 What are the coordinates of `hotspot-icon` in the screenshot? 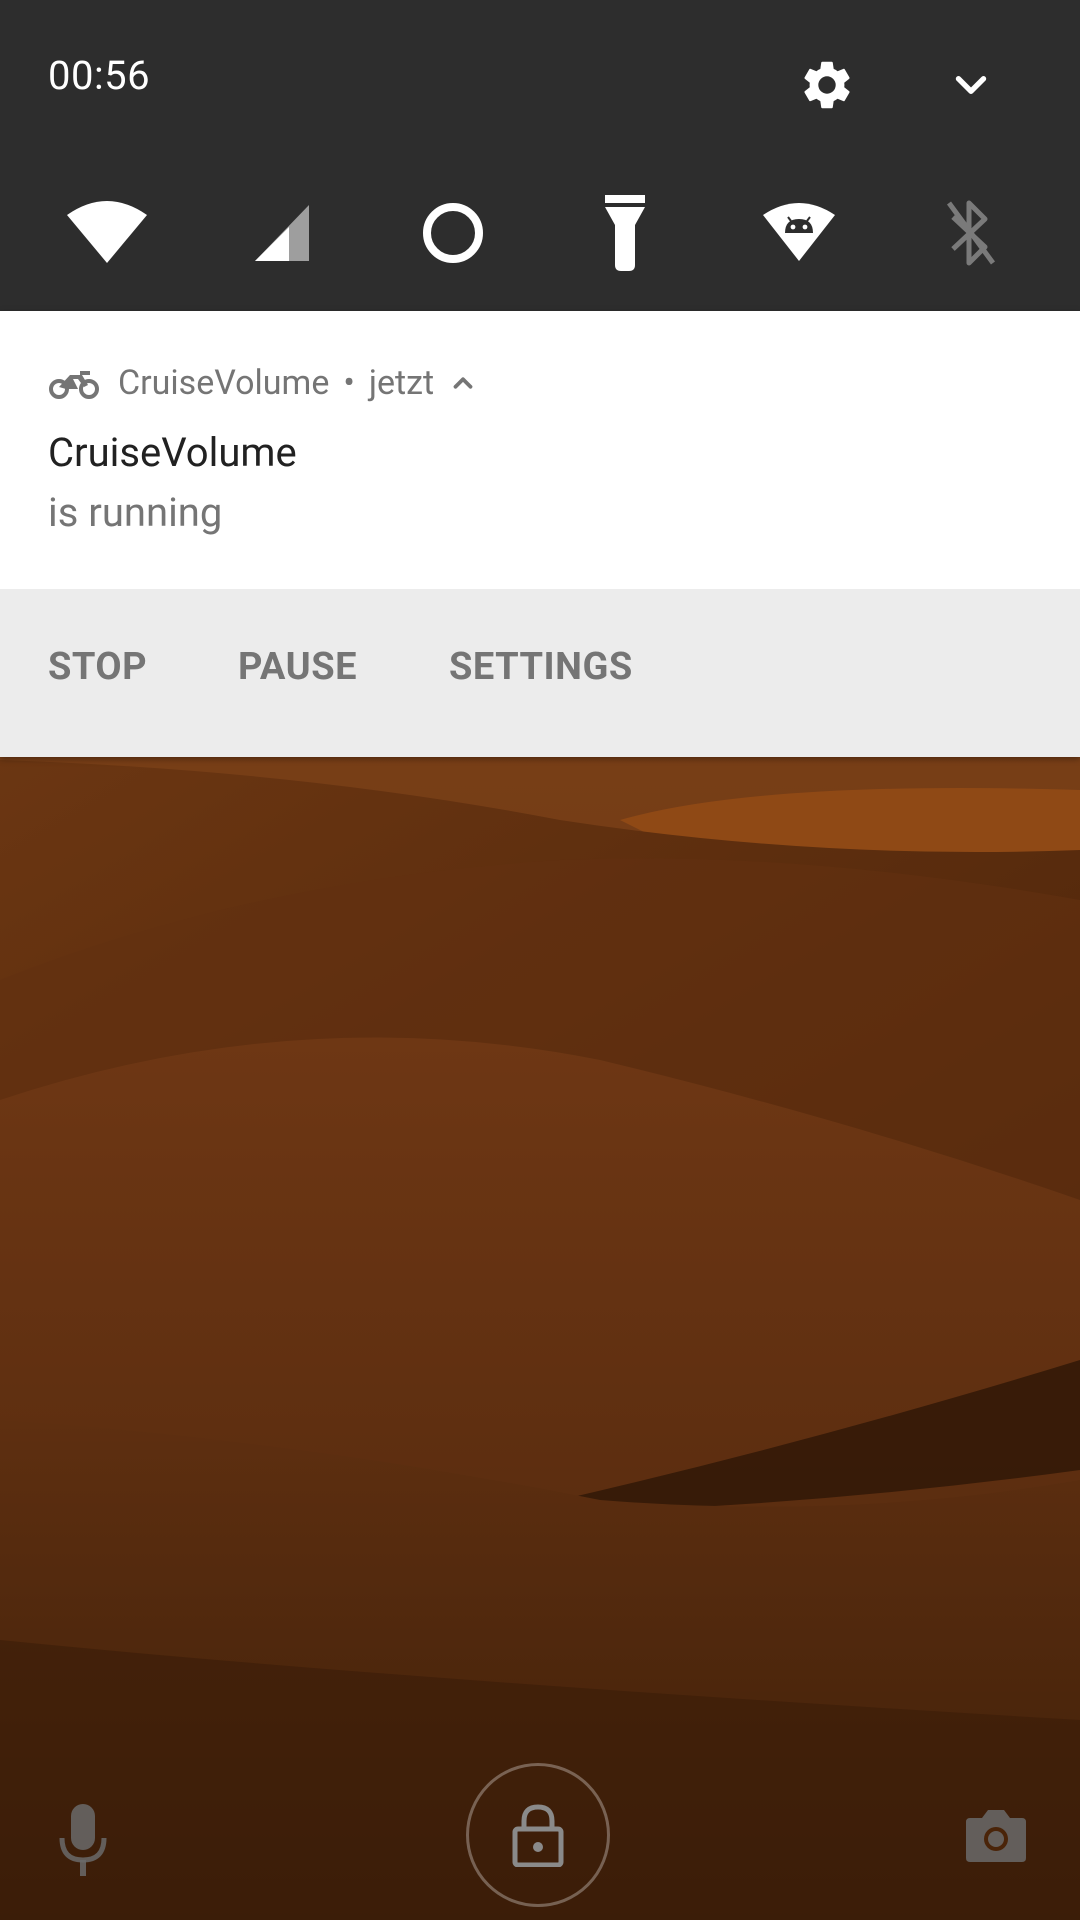 It's located at (799, 232).